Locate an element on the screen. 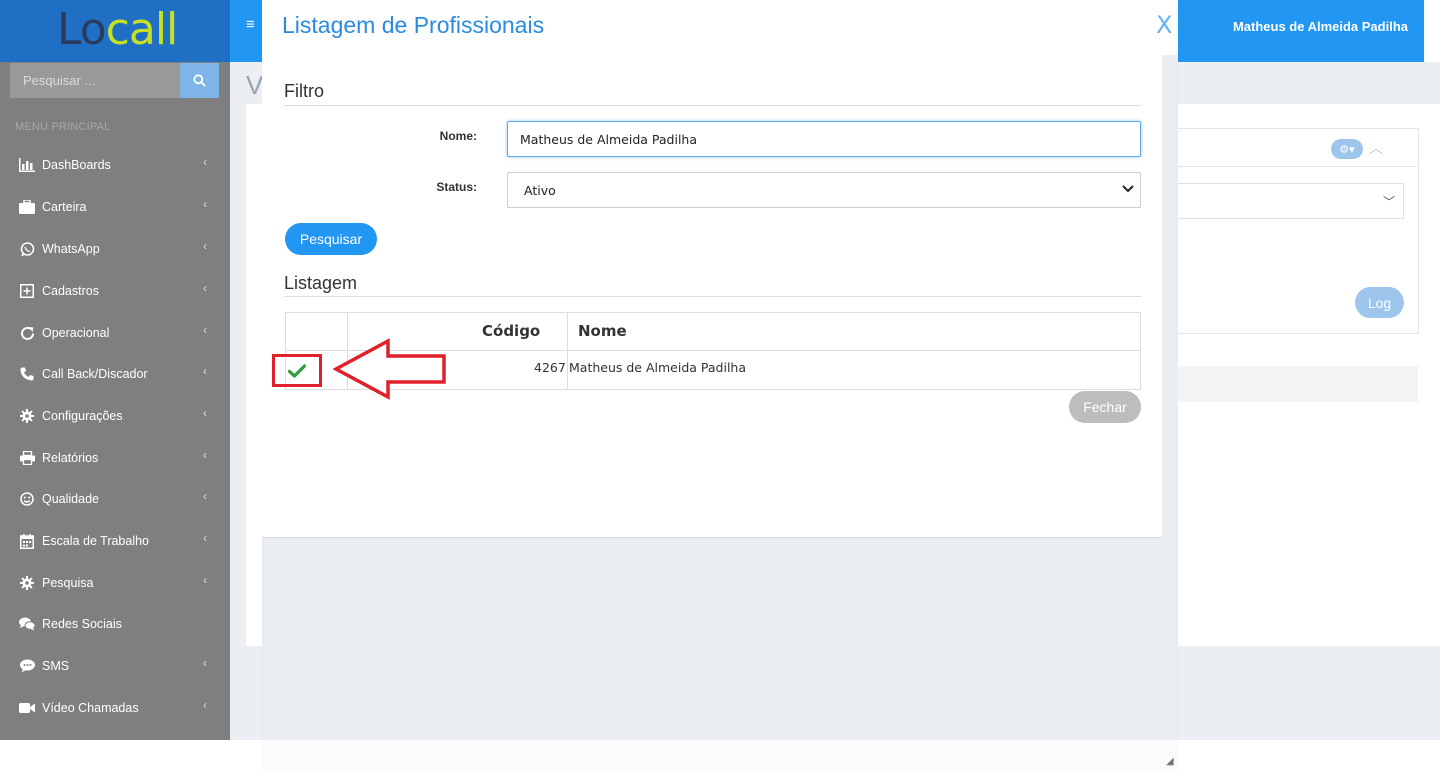 The width and height of the screenshot is (1440, 770). sidebar-item-configuracoes: Configurações ‹ is located at coordinates (115, 416).